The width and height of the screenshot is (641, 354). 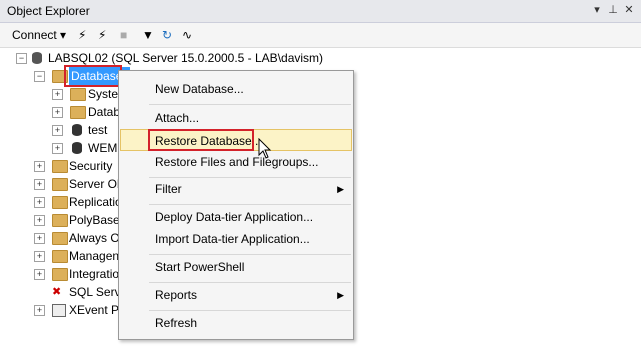 I want to click on refresh-icon: ↻, so click(x=167, y=35).